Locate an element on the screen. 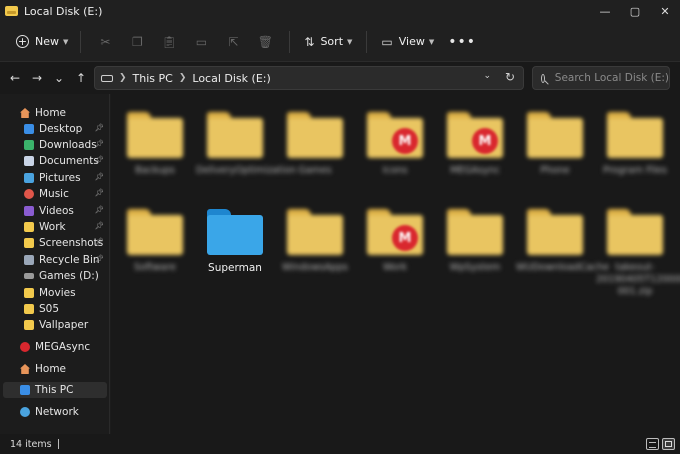 The image size is (680, 454). sidebar-item-label: Music is located at coordinates (54, 194).